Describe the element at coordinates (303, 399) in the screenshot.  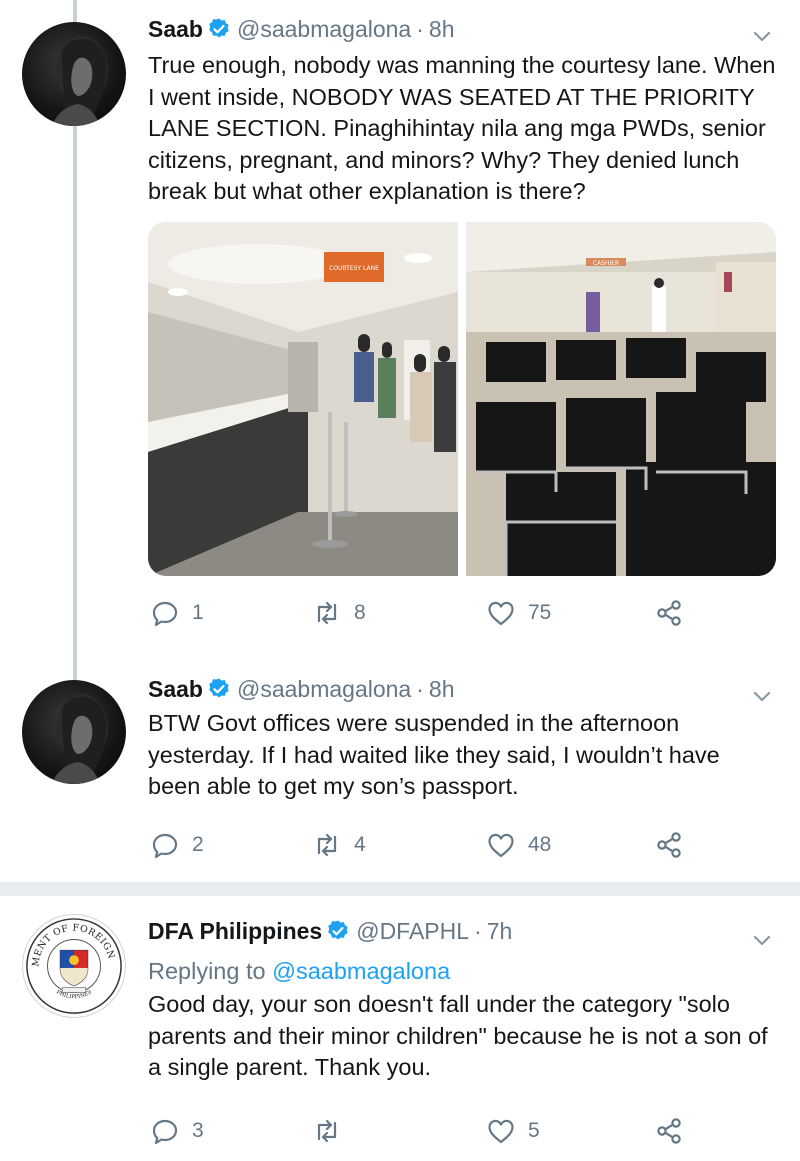
I see `media-photo-courtesy-lane: COURTESY LANE` at that location.